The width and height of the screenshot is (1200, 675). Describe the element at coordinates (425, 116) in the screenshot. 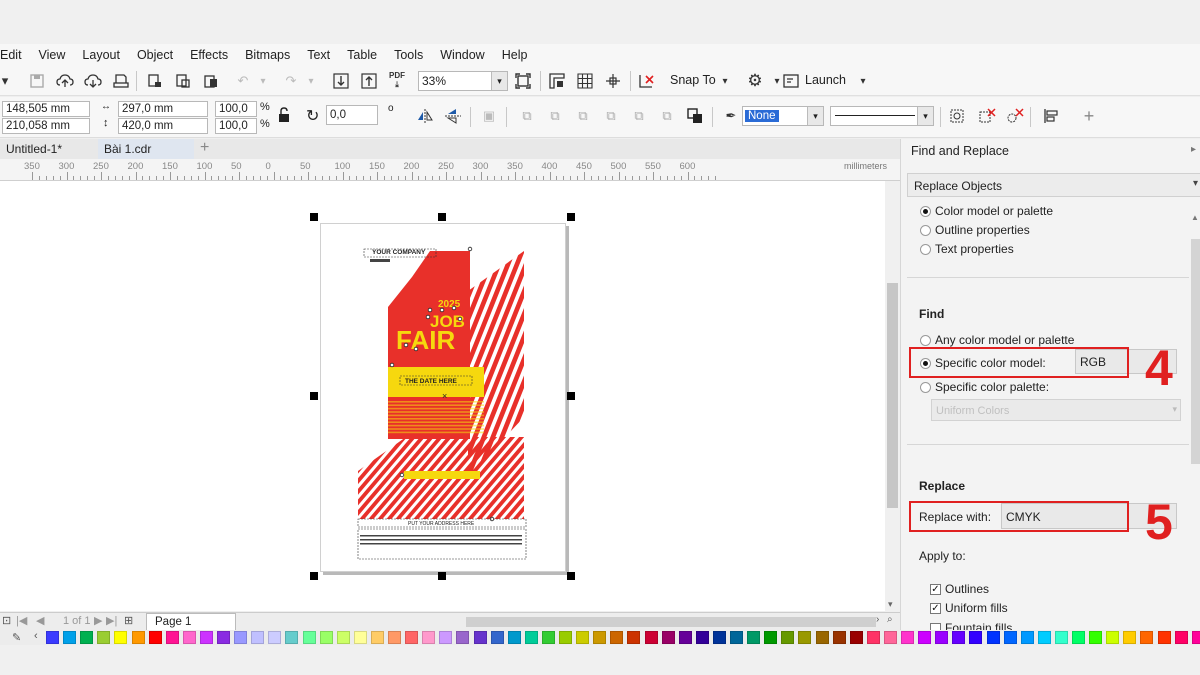

I see `mirror-horizontal-icon` at that location.